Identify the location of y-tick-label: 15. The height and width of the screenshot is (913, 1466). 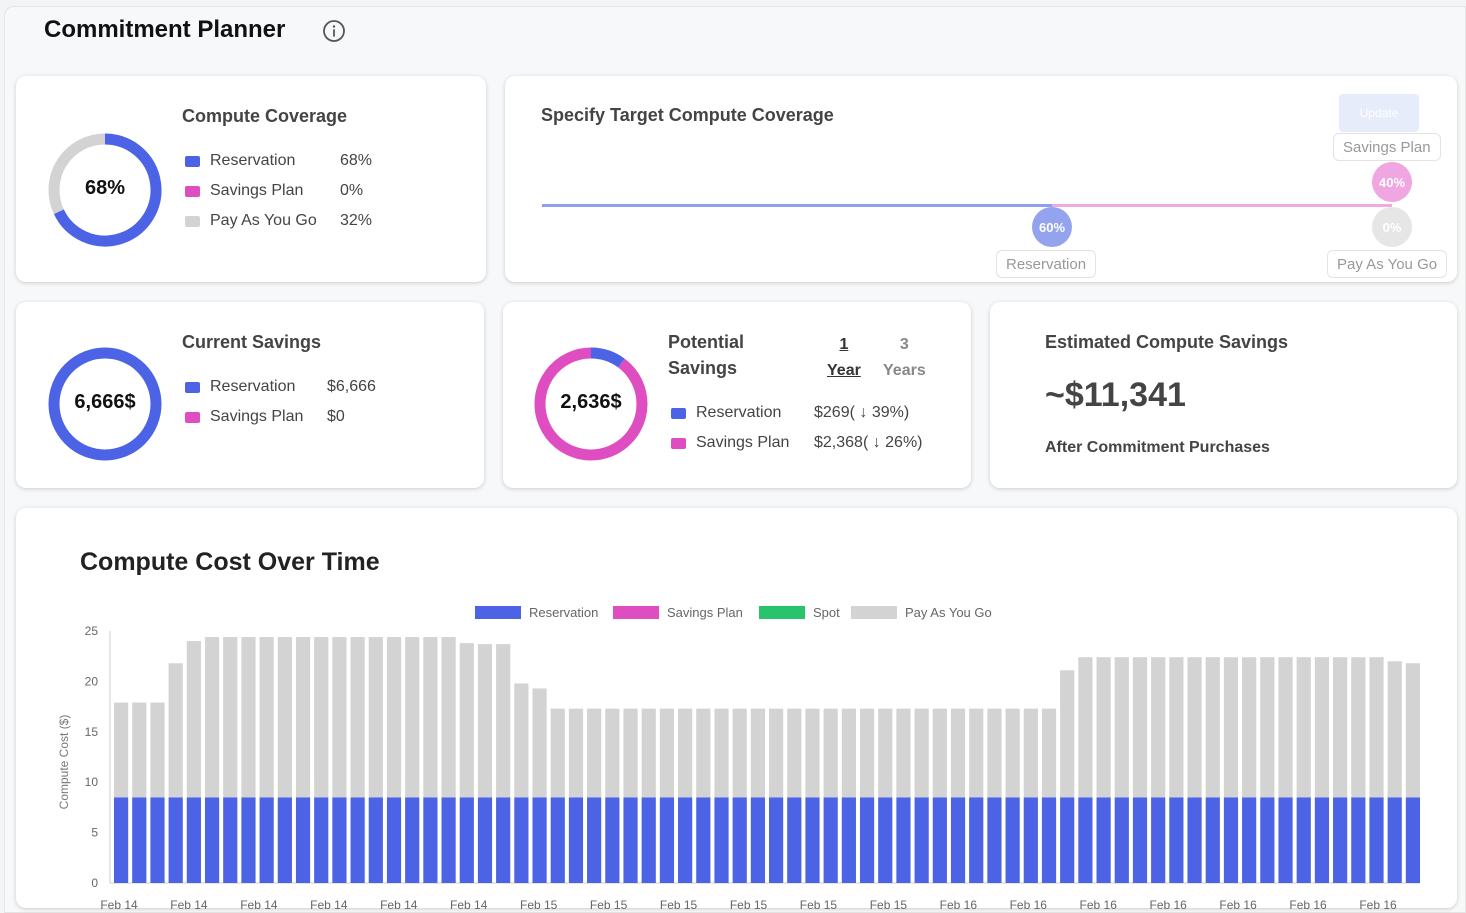
(92, 732).